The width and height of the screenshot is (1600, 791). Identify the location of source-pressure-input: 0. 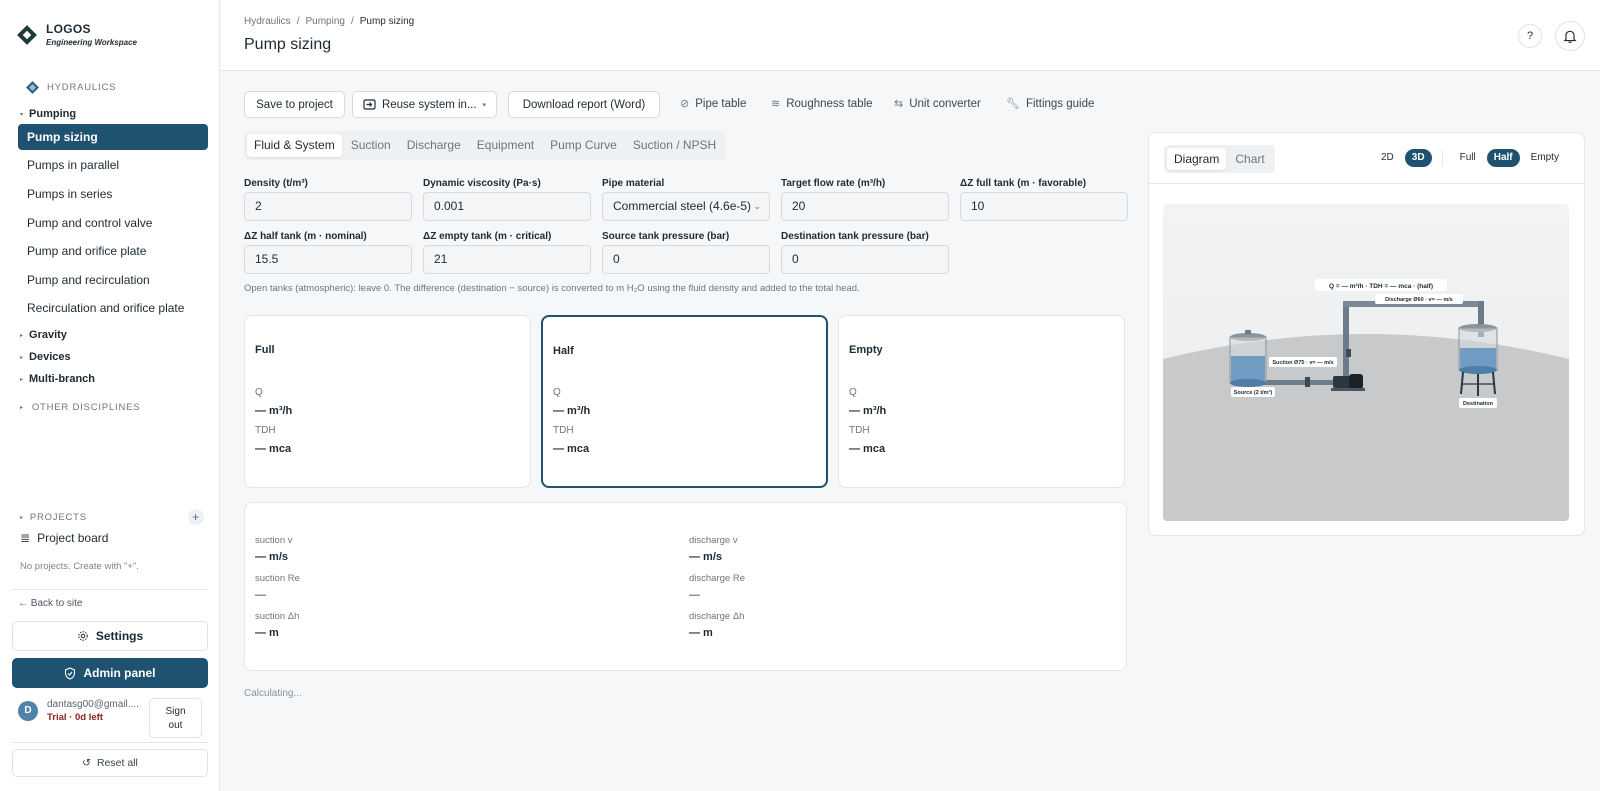
(686, 259).